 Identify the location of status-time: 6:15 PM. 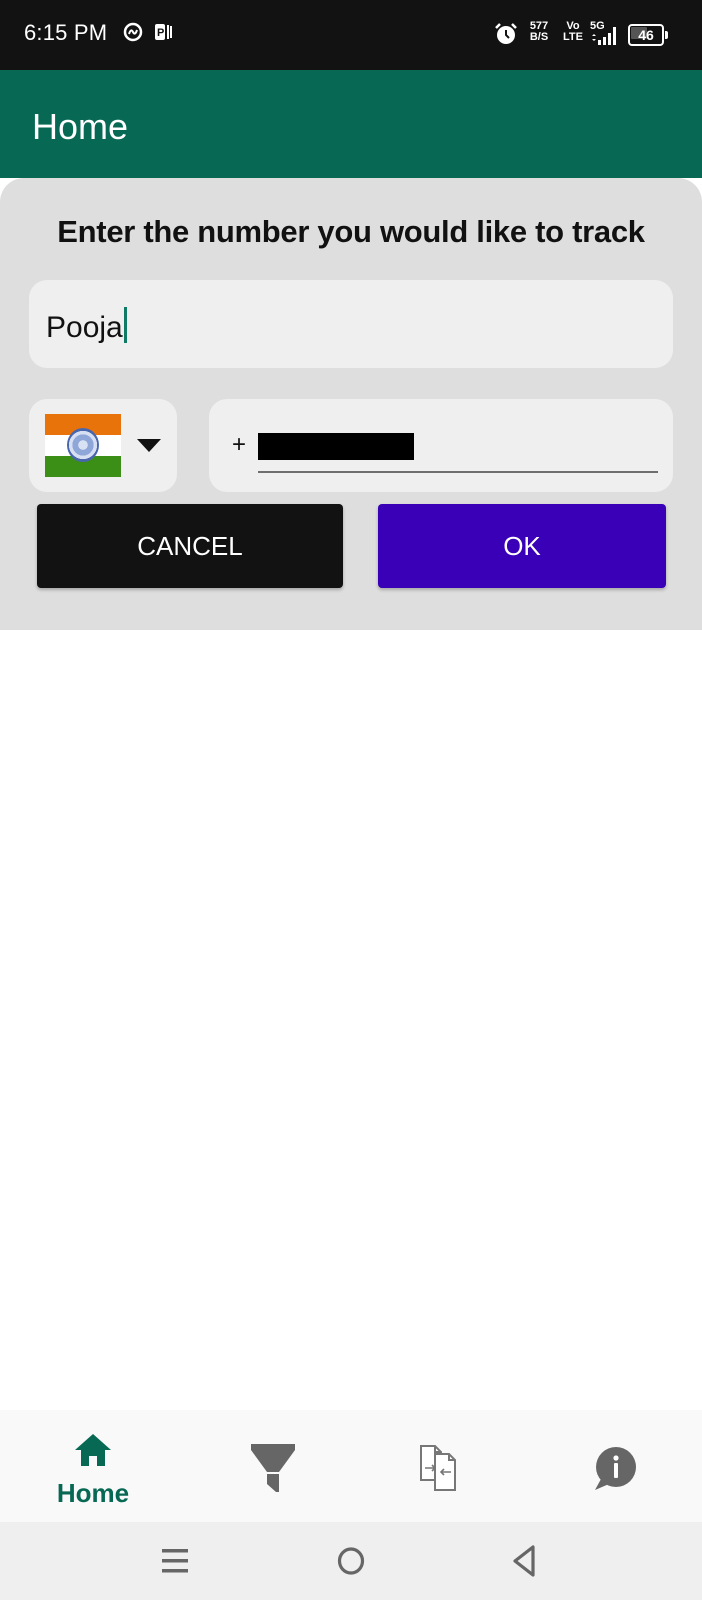
(66, 32).